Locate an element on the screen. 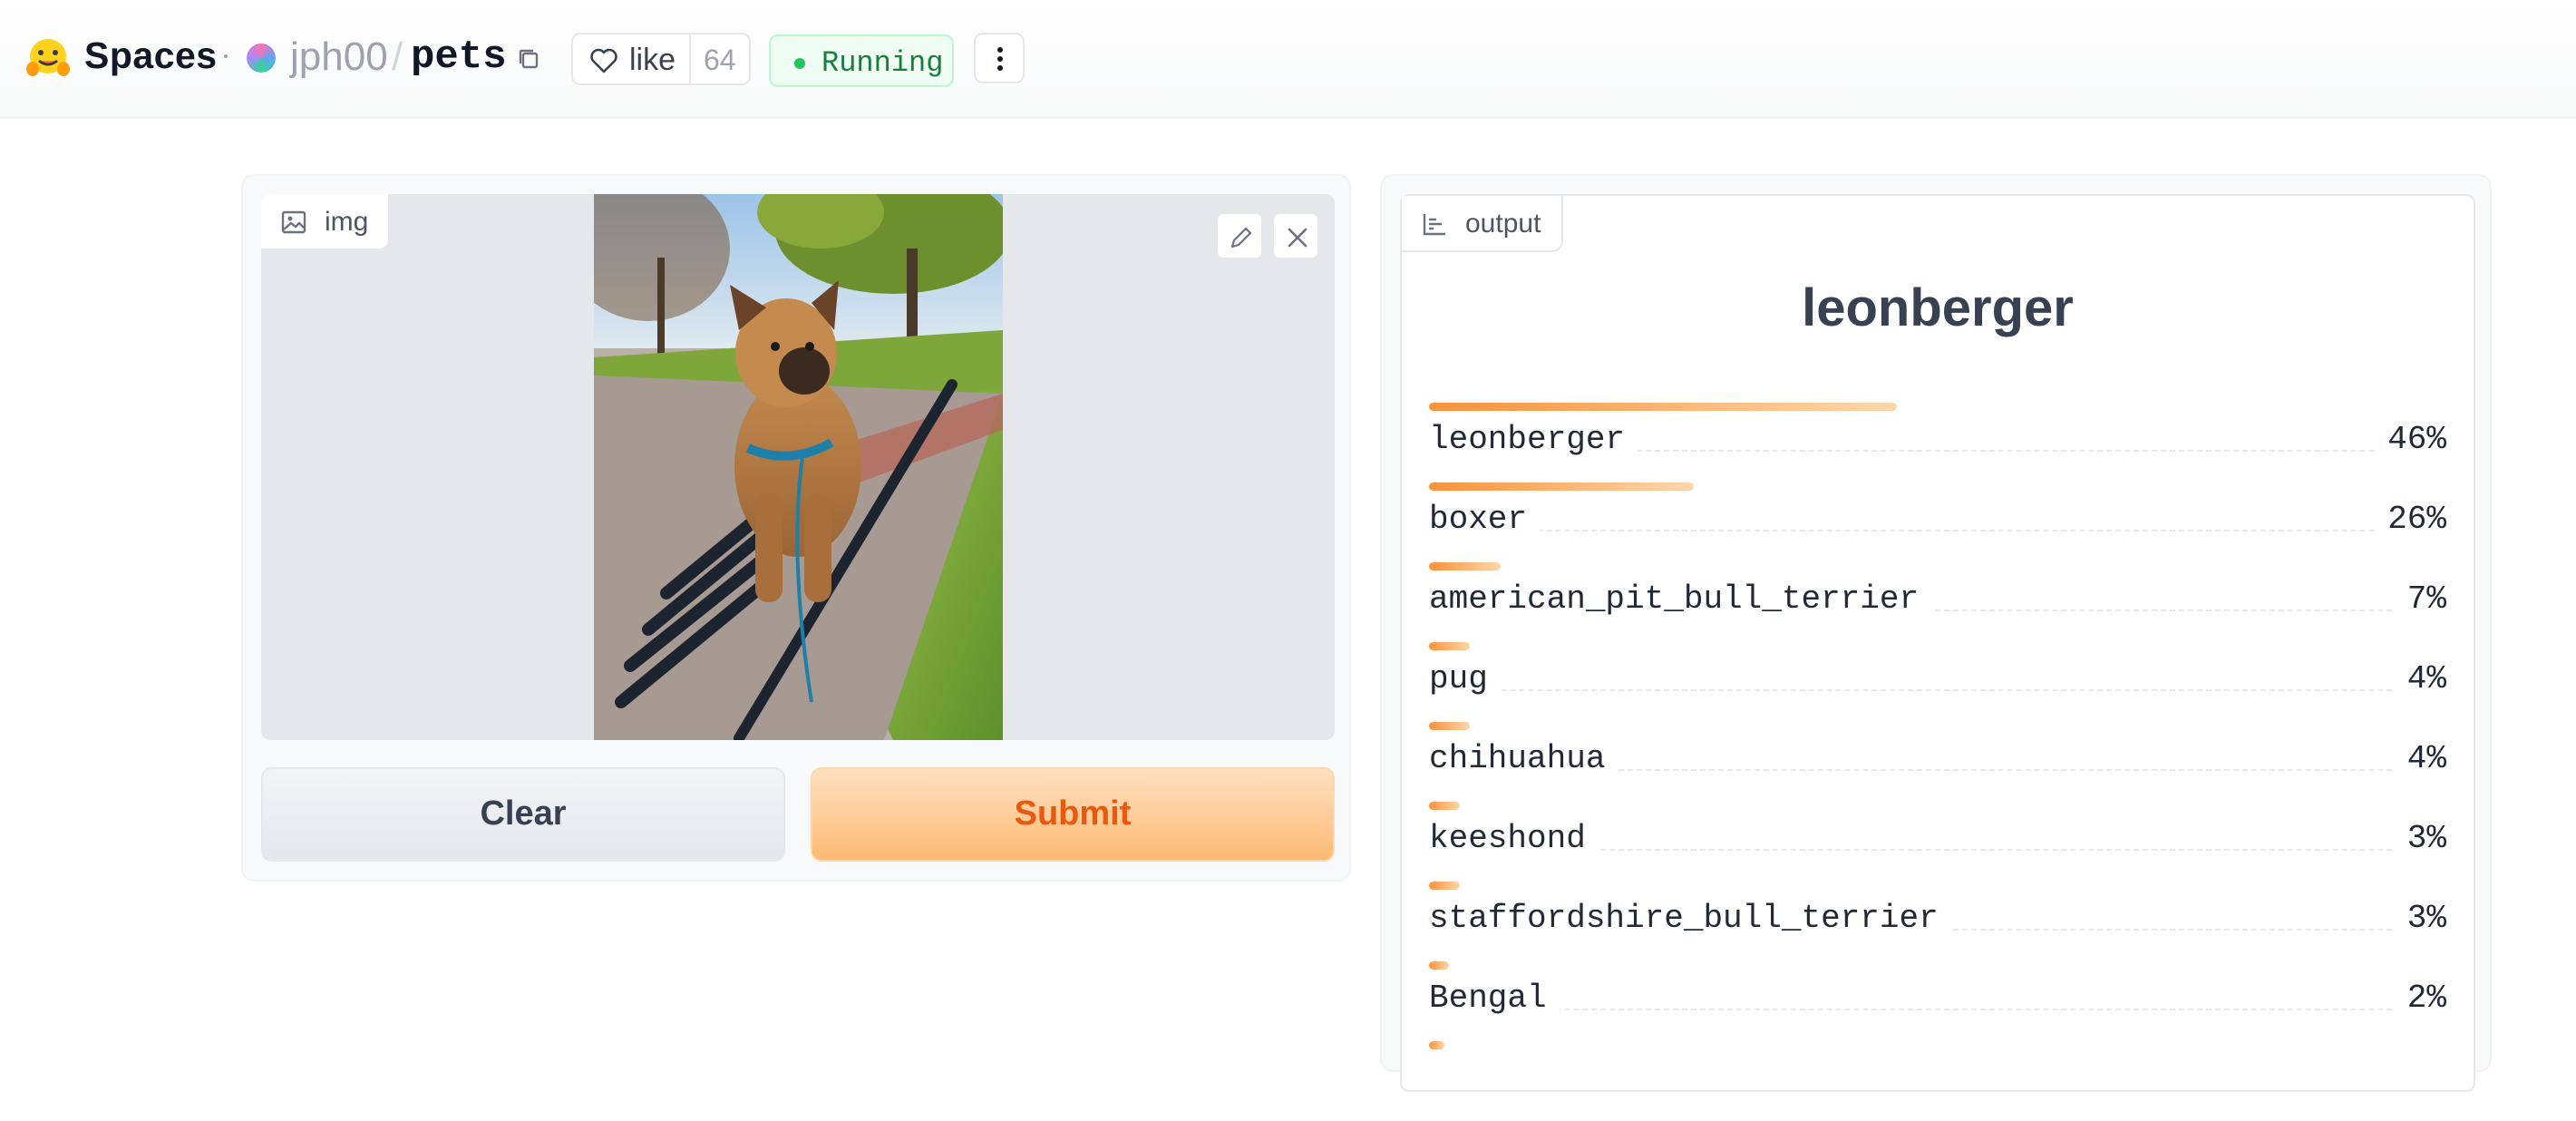 The height and width of the screenshot is (1121, 2576). edit-image-button is located at coordinates (1239, 236).